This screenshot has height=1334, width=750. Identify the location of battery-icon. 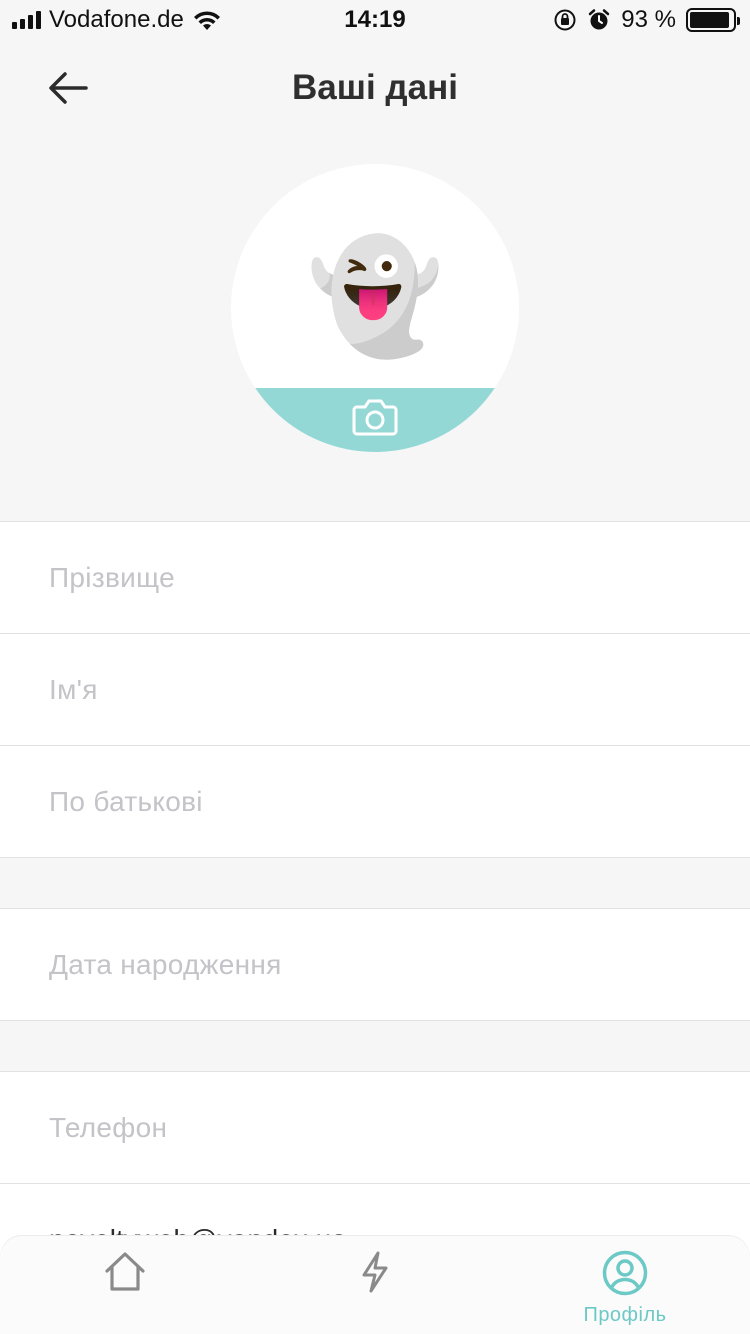
(713, 20).